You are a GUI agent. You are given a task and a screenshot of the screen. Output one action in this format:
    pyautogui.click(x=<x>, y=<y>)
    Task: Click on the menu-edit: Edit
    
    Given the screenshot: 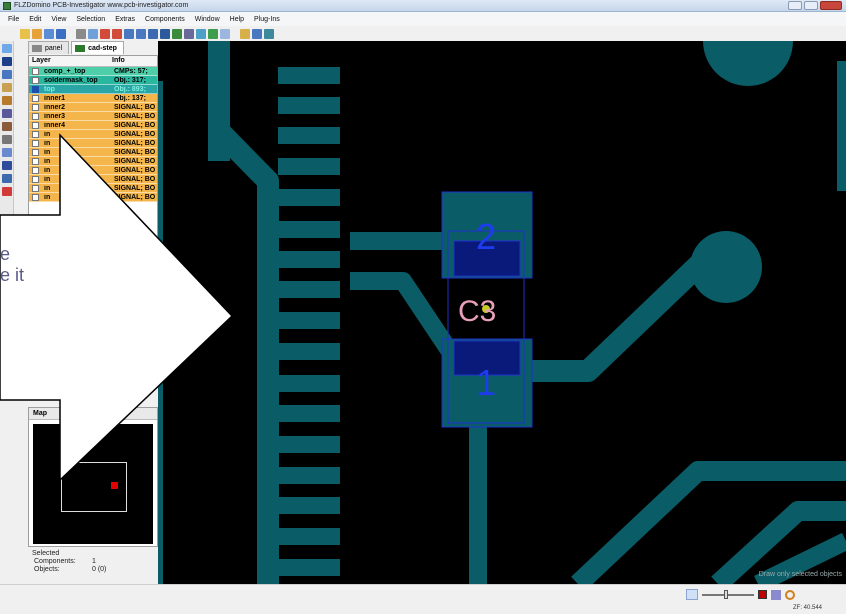 What is the action you would take?
    pyautogui.click(x=35, y=19)
    